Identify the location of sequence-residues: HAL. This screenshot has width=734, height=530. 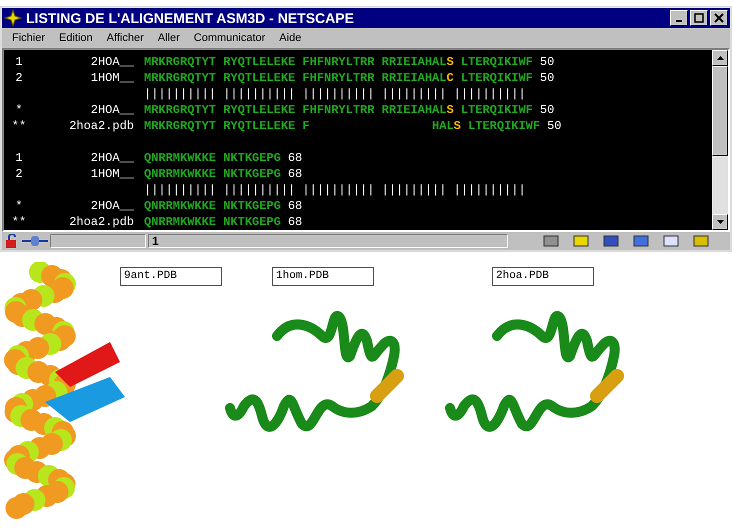
(442, 126).